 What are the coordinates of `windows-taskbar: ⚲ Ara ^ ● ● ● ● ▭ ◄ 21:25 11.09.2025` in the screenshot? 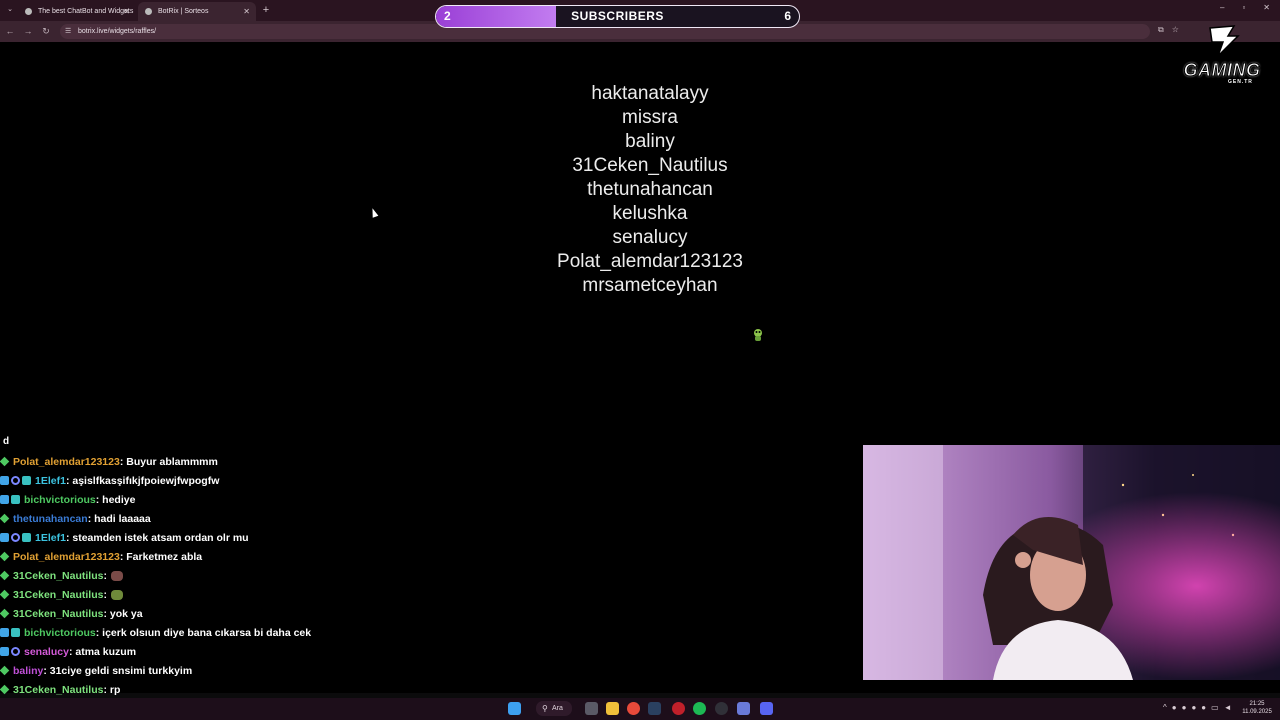 It's located at (640, 709).